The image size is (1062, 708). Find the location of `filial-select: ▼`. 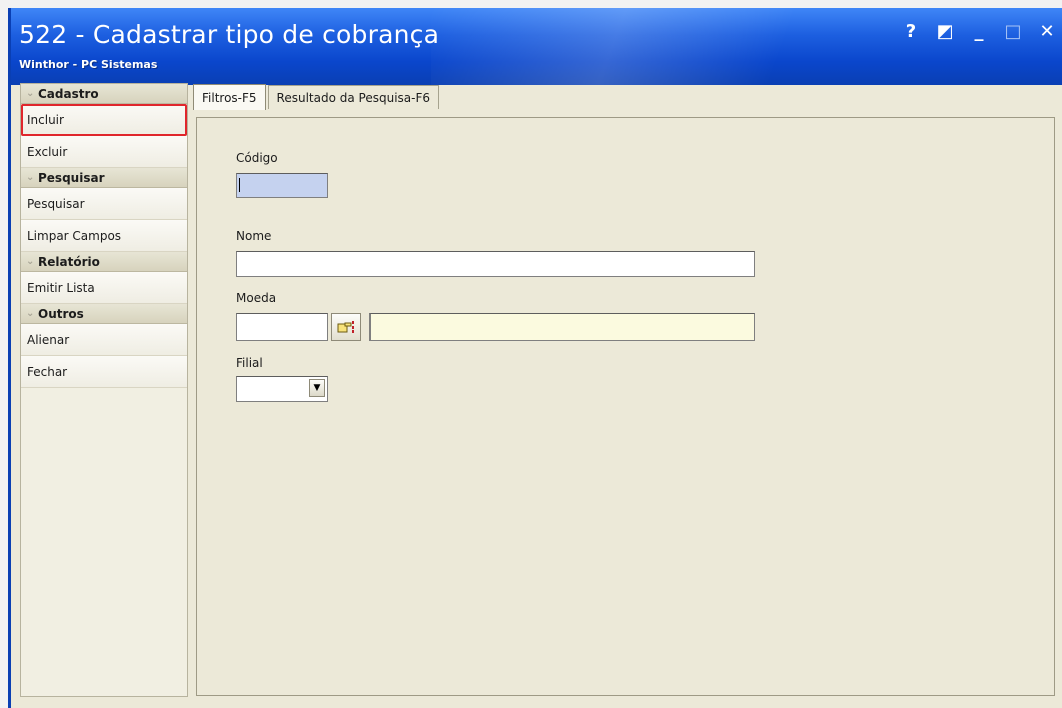

filial-select: ▼ is located at coordinates (282, 389).